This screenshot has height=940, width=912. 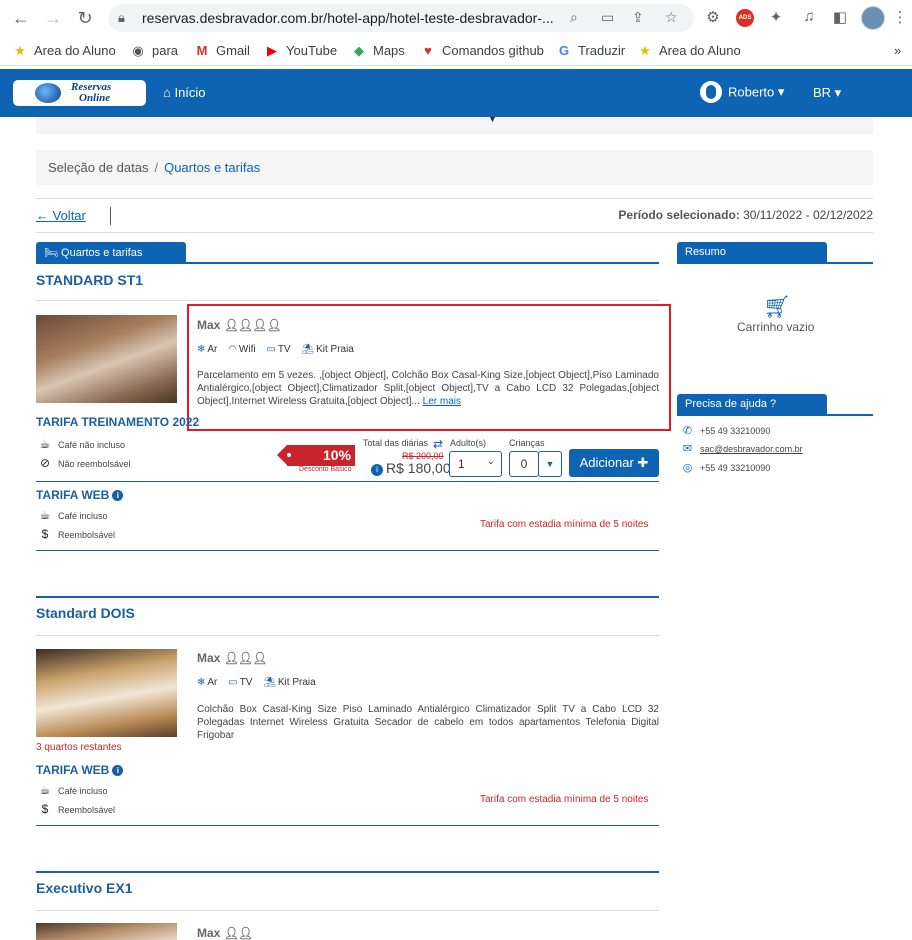 What do you see at coordinates (752, 405) in the screenshot?
I see `help-tab-header: Precisa de ajuda ?` at bounding box center [752, 405].